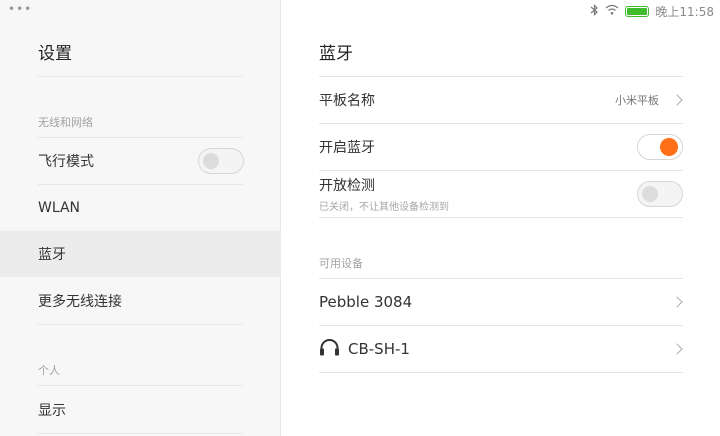 Image resolution: width=720 pixels, height=436 pixels. What do you see at coordinates (684, 11) in the screenshot?
I see `status-time: 晚上11:58` at bounding box center [684, 11].